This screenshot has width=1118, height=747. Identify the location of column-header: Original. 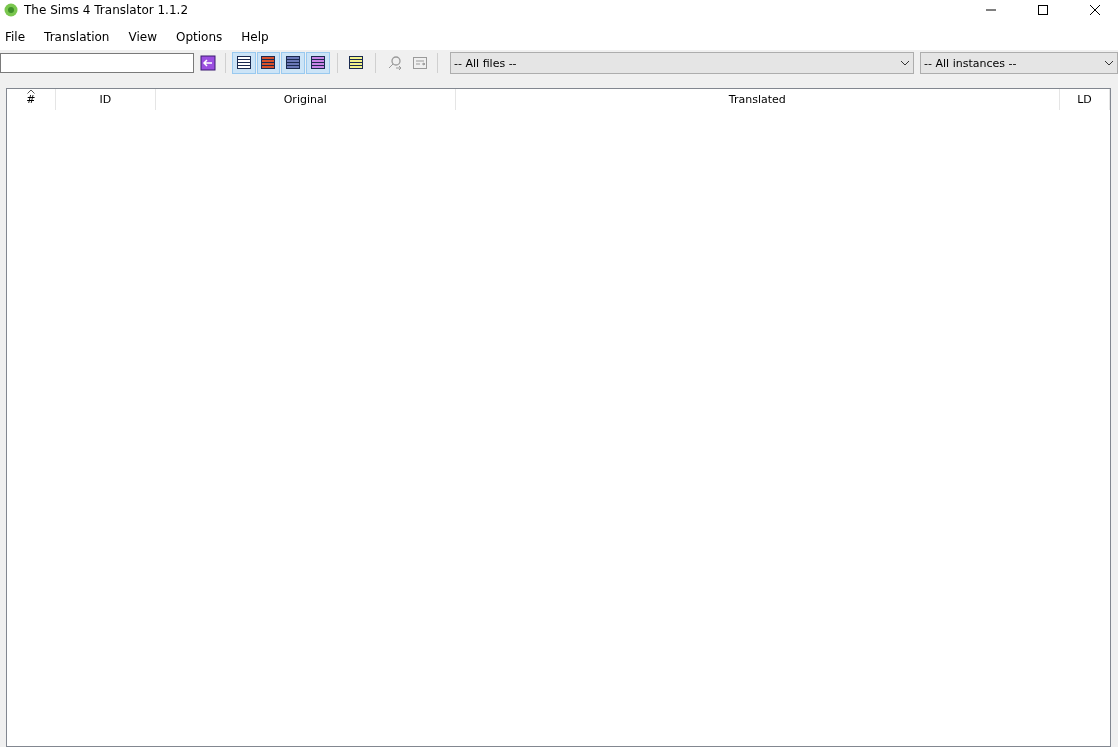
(305, 99).